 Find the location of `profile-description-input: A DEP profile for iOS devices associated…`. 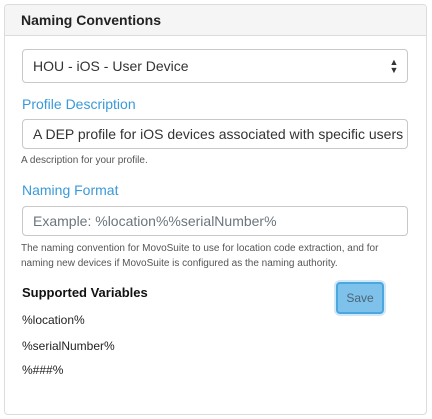

profile-description-input: A DEP profile for iOS devices associated… is located at coordinates (215, 134).